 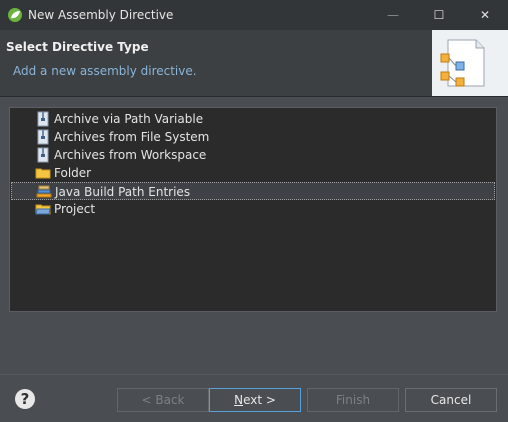 I want to click on footer-divider, so click(x=254, y=374).